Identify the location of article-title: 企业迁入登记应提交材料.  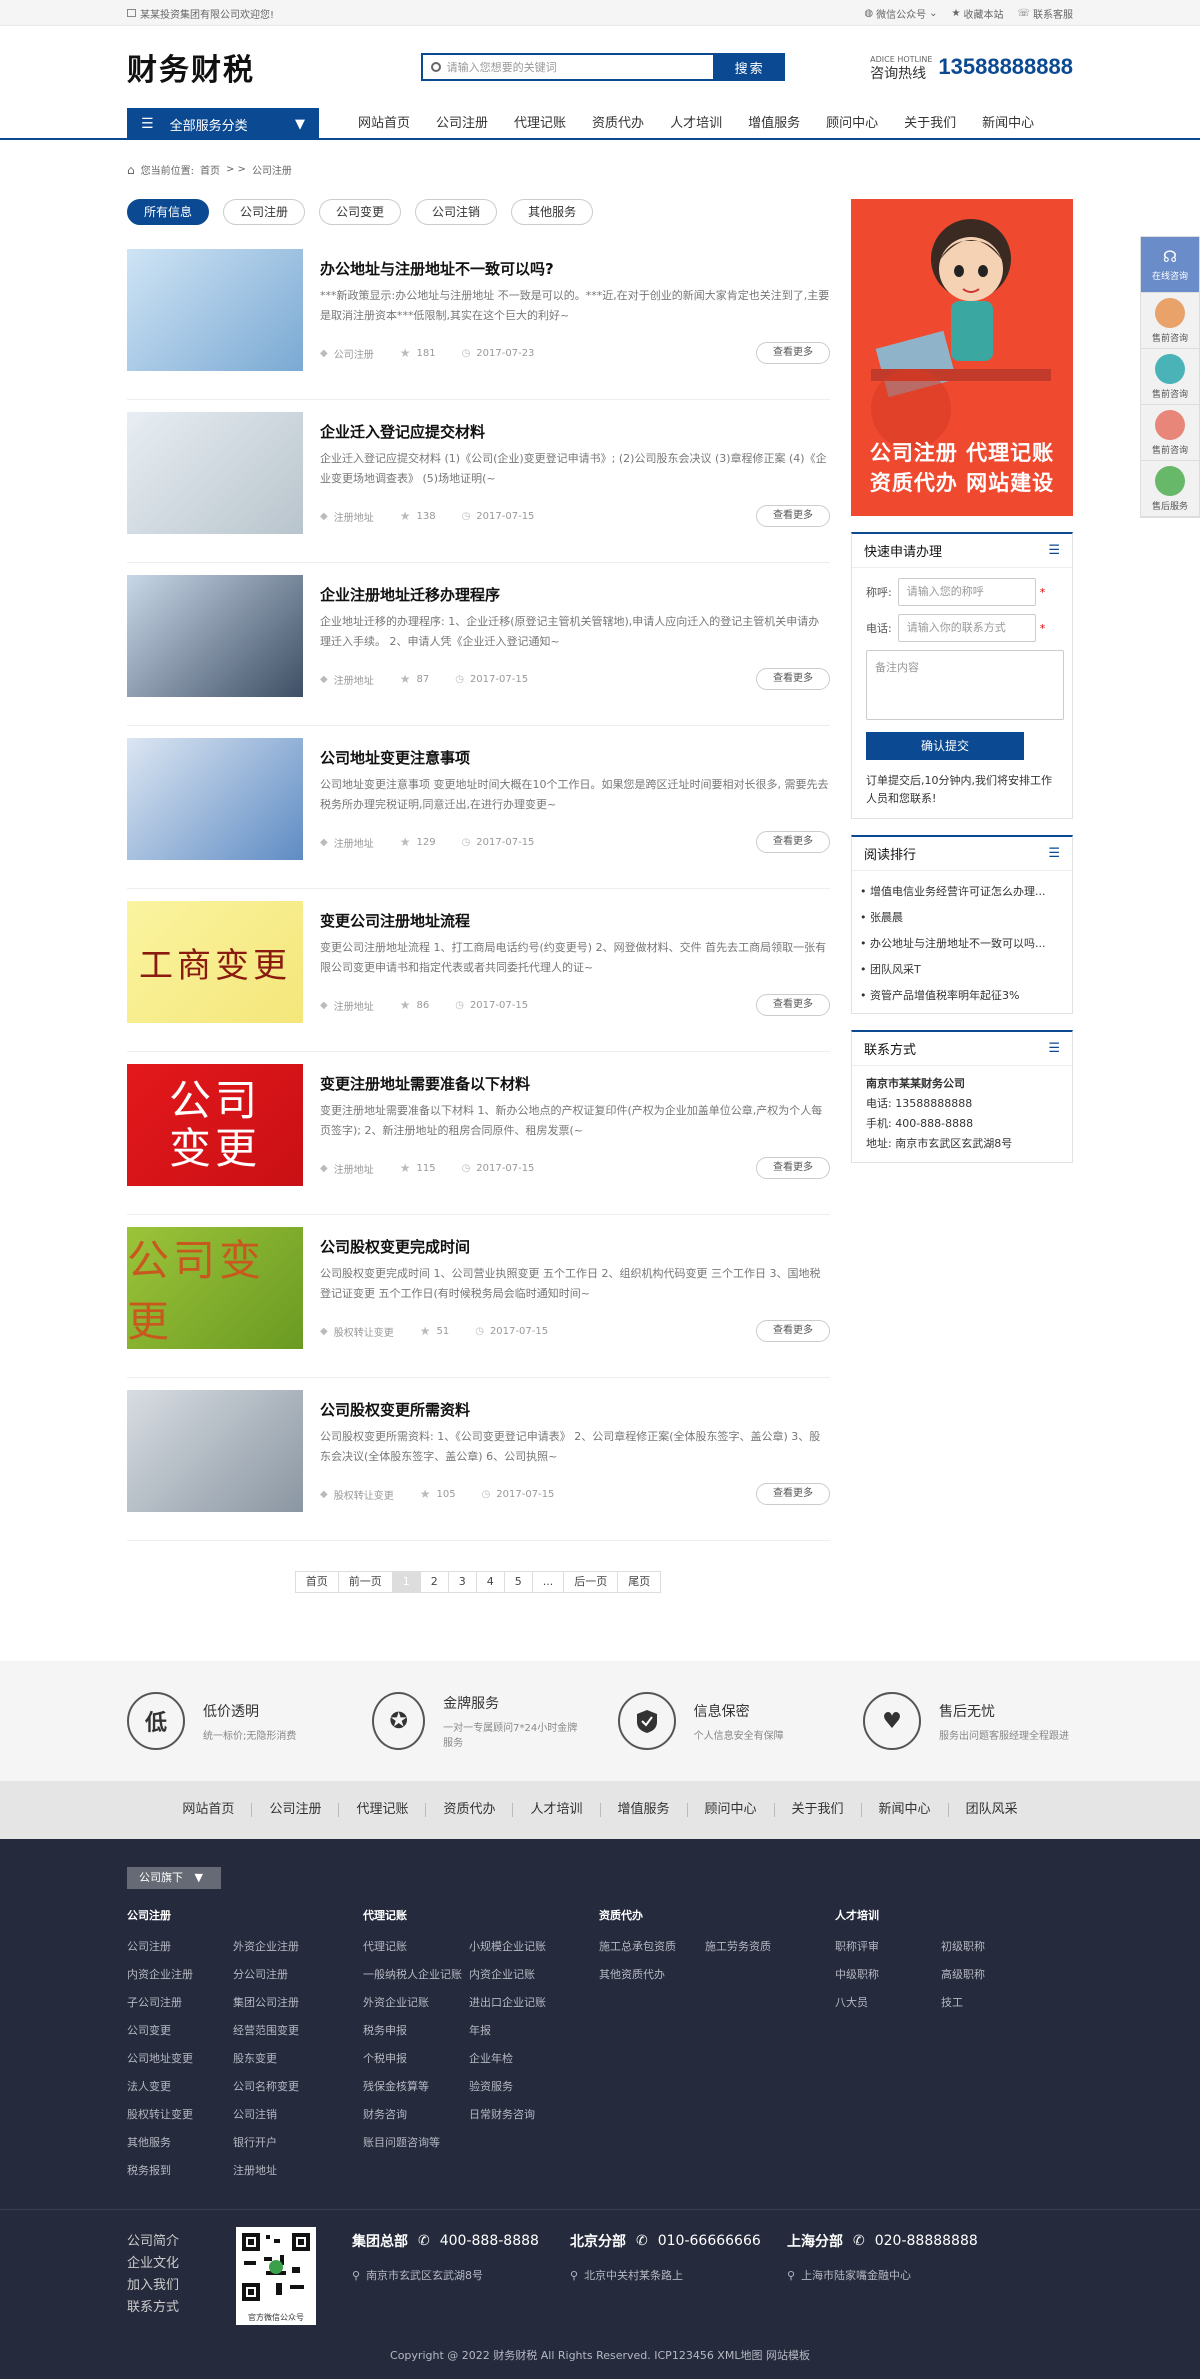
(575, 431).